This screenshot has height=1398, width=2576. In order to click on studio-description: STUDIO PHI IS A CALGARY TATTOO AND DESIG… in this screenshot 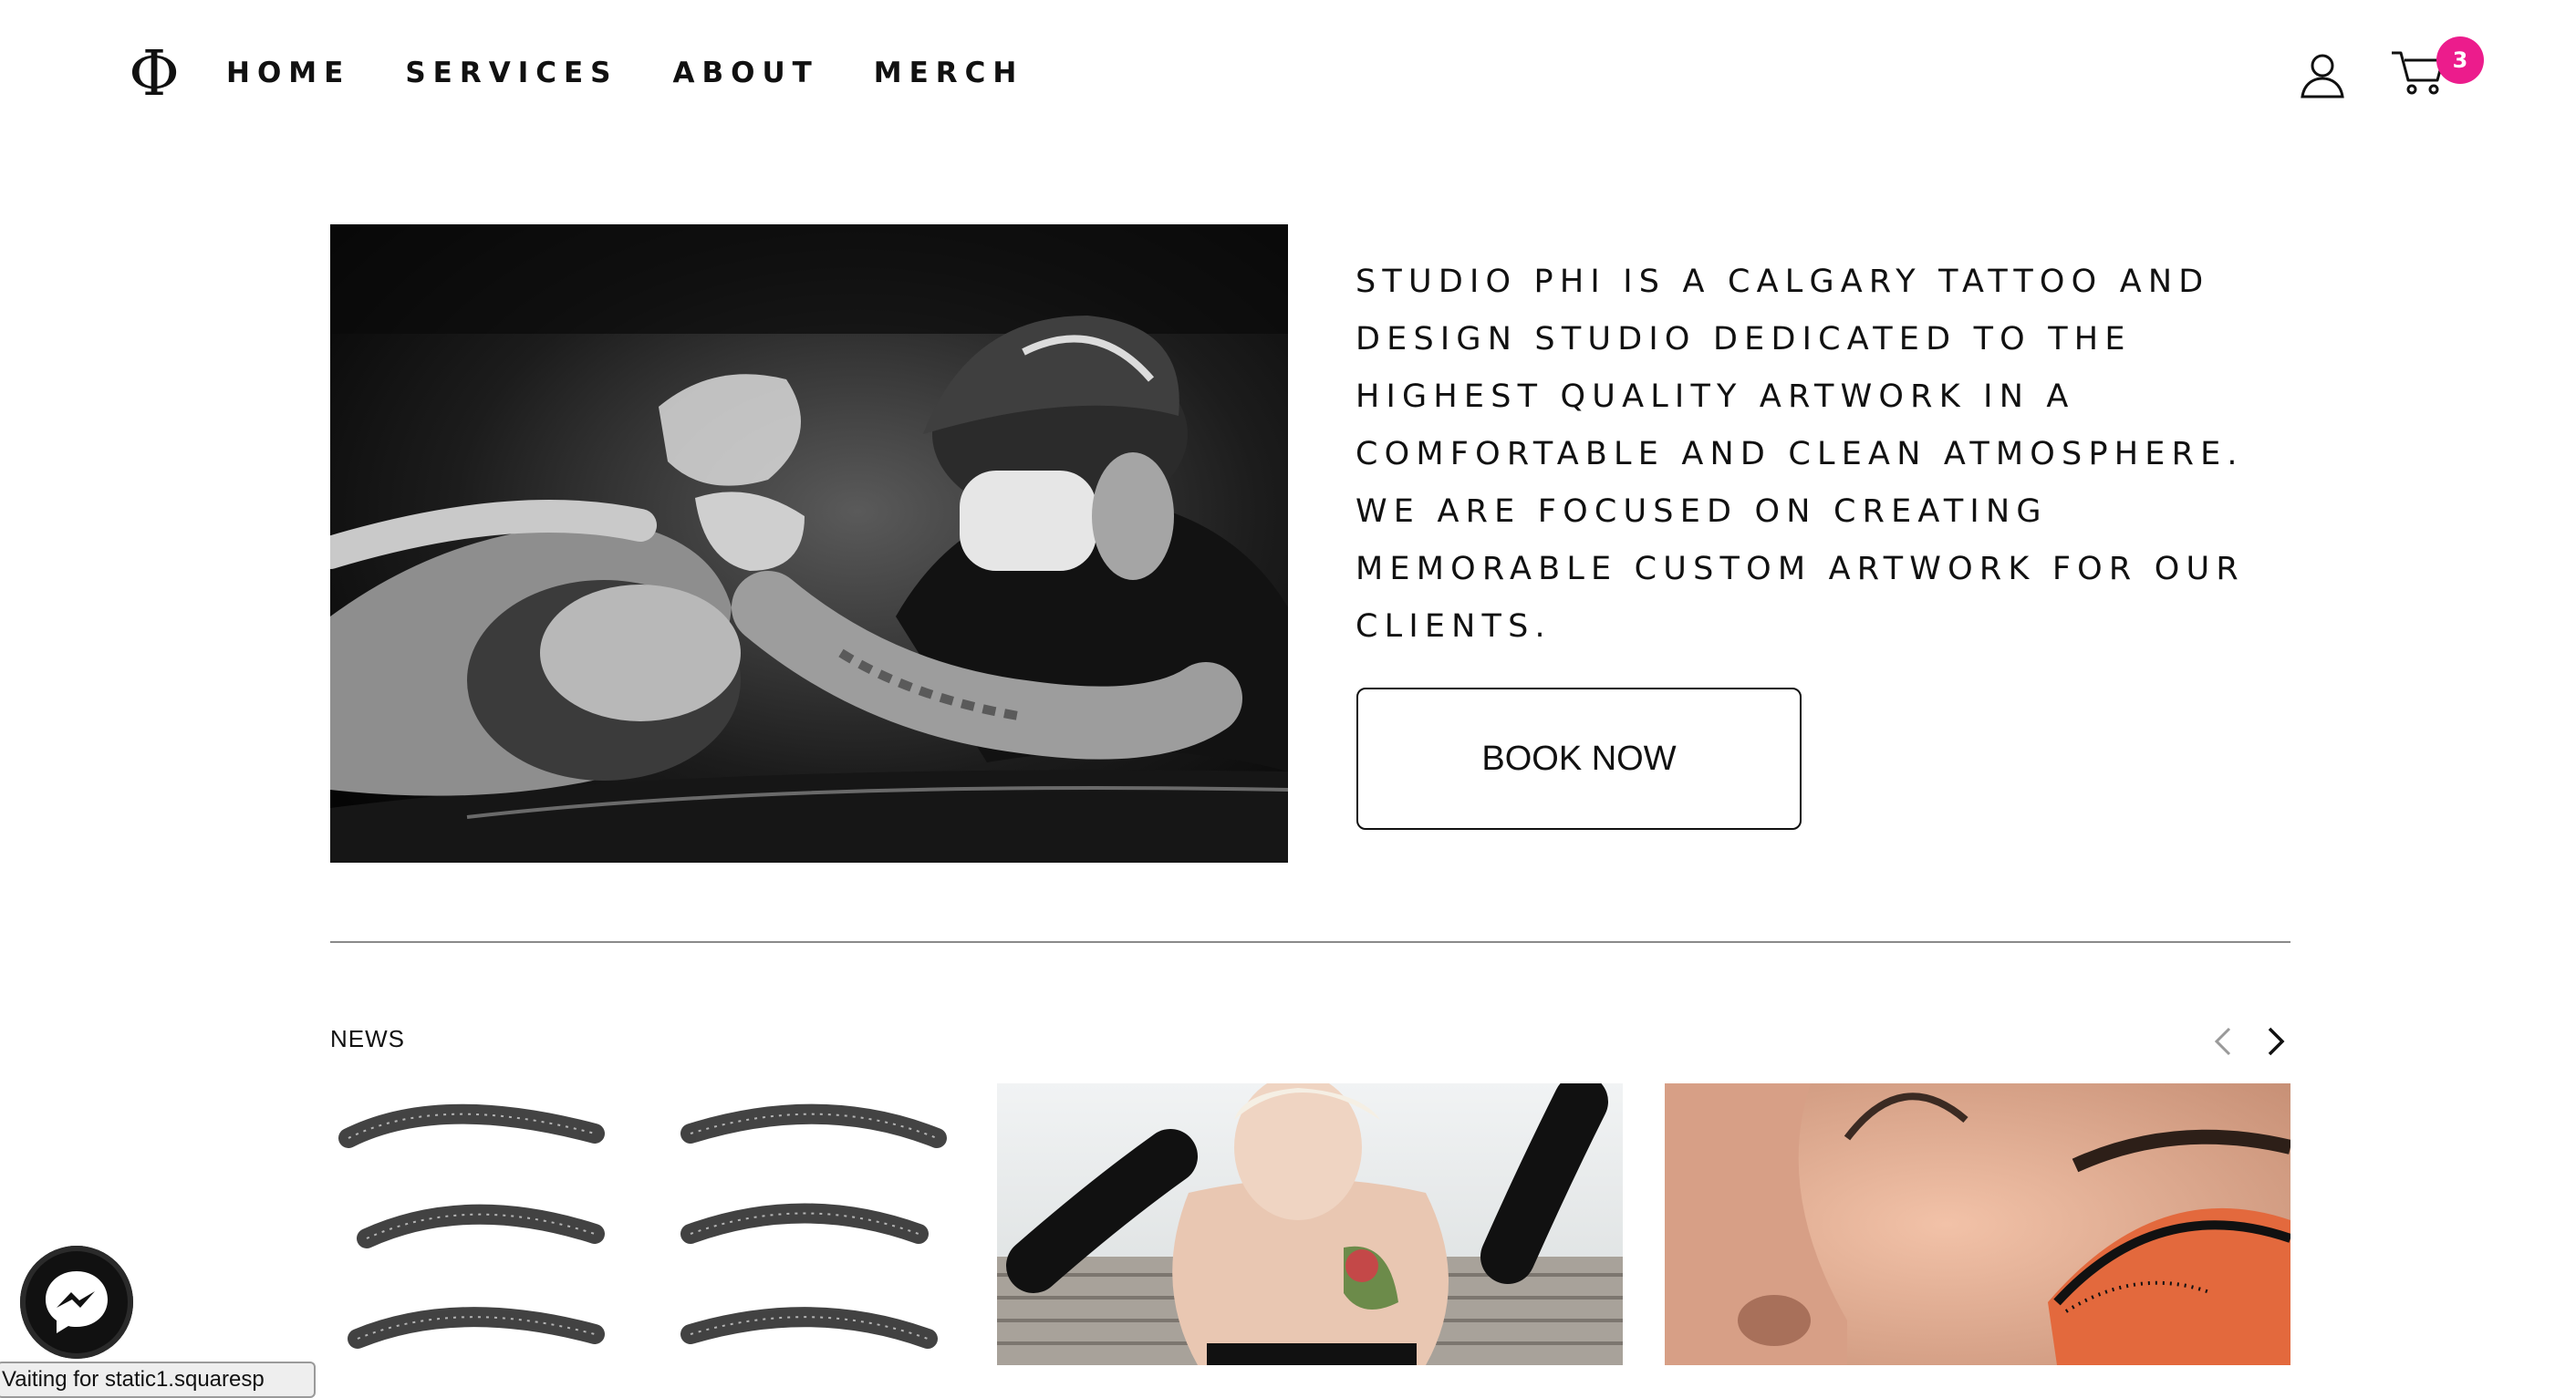, I will do `click(1800, 454)`.